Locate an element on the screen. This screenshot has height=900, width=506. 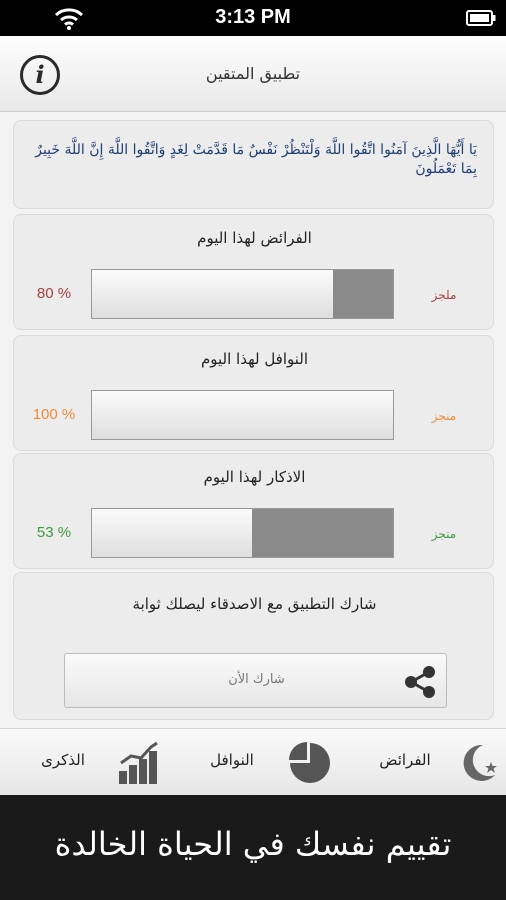
nav-bar: i تطبيق المتقين is located at coordinates (253, 74).